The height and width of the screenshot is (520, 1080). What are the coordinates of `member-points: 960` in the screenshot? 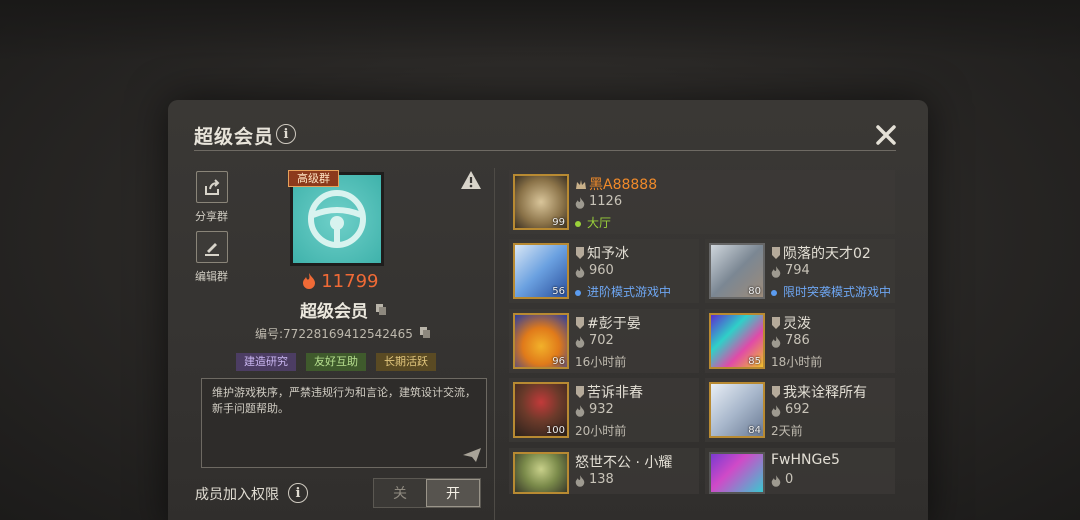 It's located at (601, 270).